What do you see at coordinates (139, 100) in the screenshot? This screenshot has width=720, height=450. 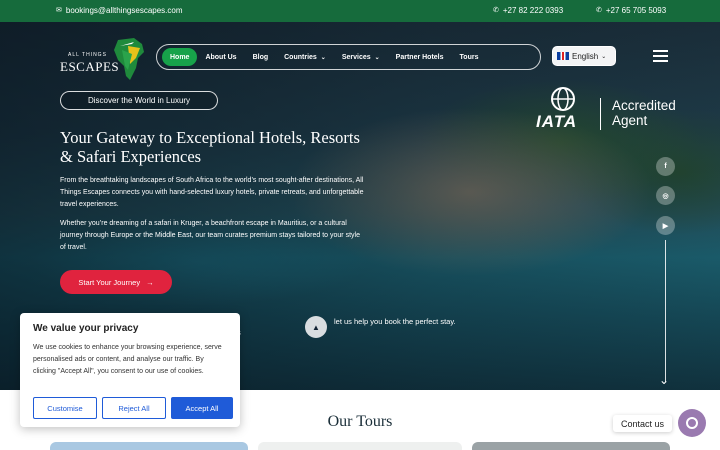 I see `tagline-pill: Discover the World in Luxury` at bounding box center [139, 100].